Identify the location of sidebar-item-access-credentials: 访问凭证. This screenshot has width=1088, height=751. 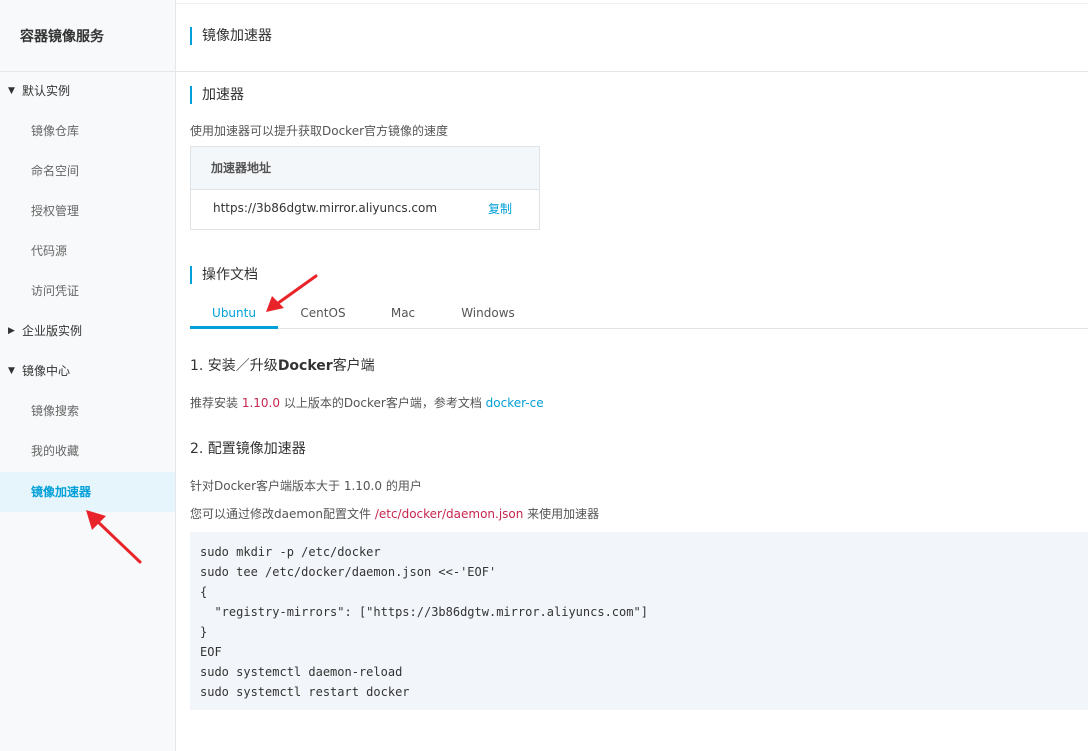
(87, 291).